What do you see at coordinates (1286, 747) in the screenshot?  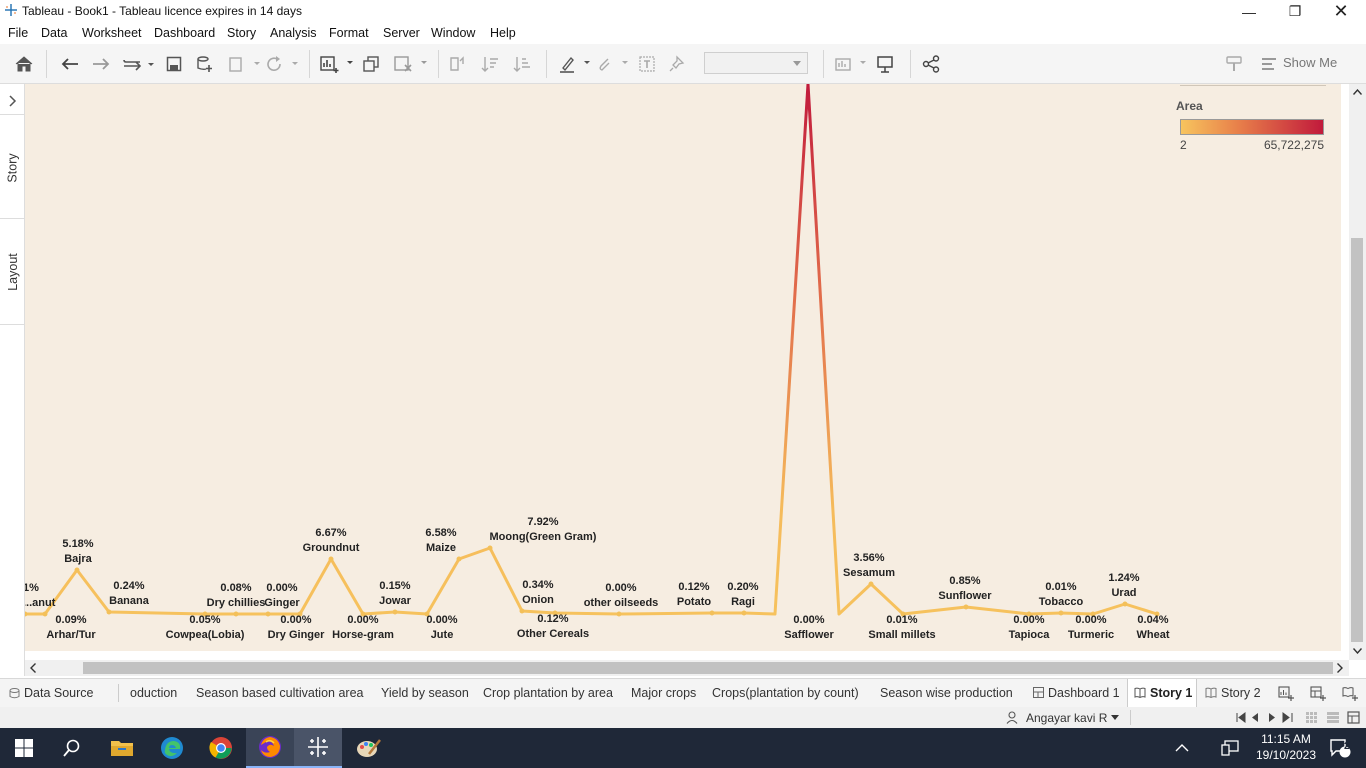 I see `taskbar-clock: 11:15 AM 19/10/2023` at bounding box center [1286, 747].